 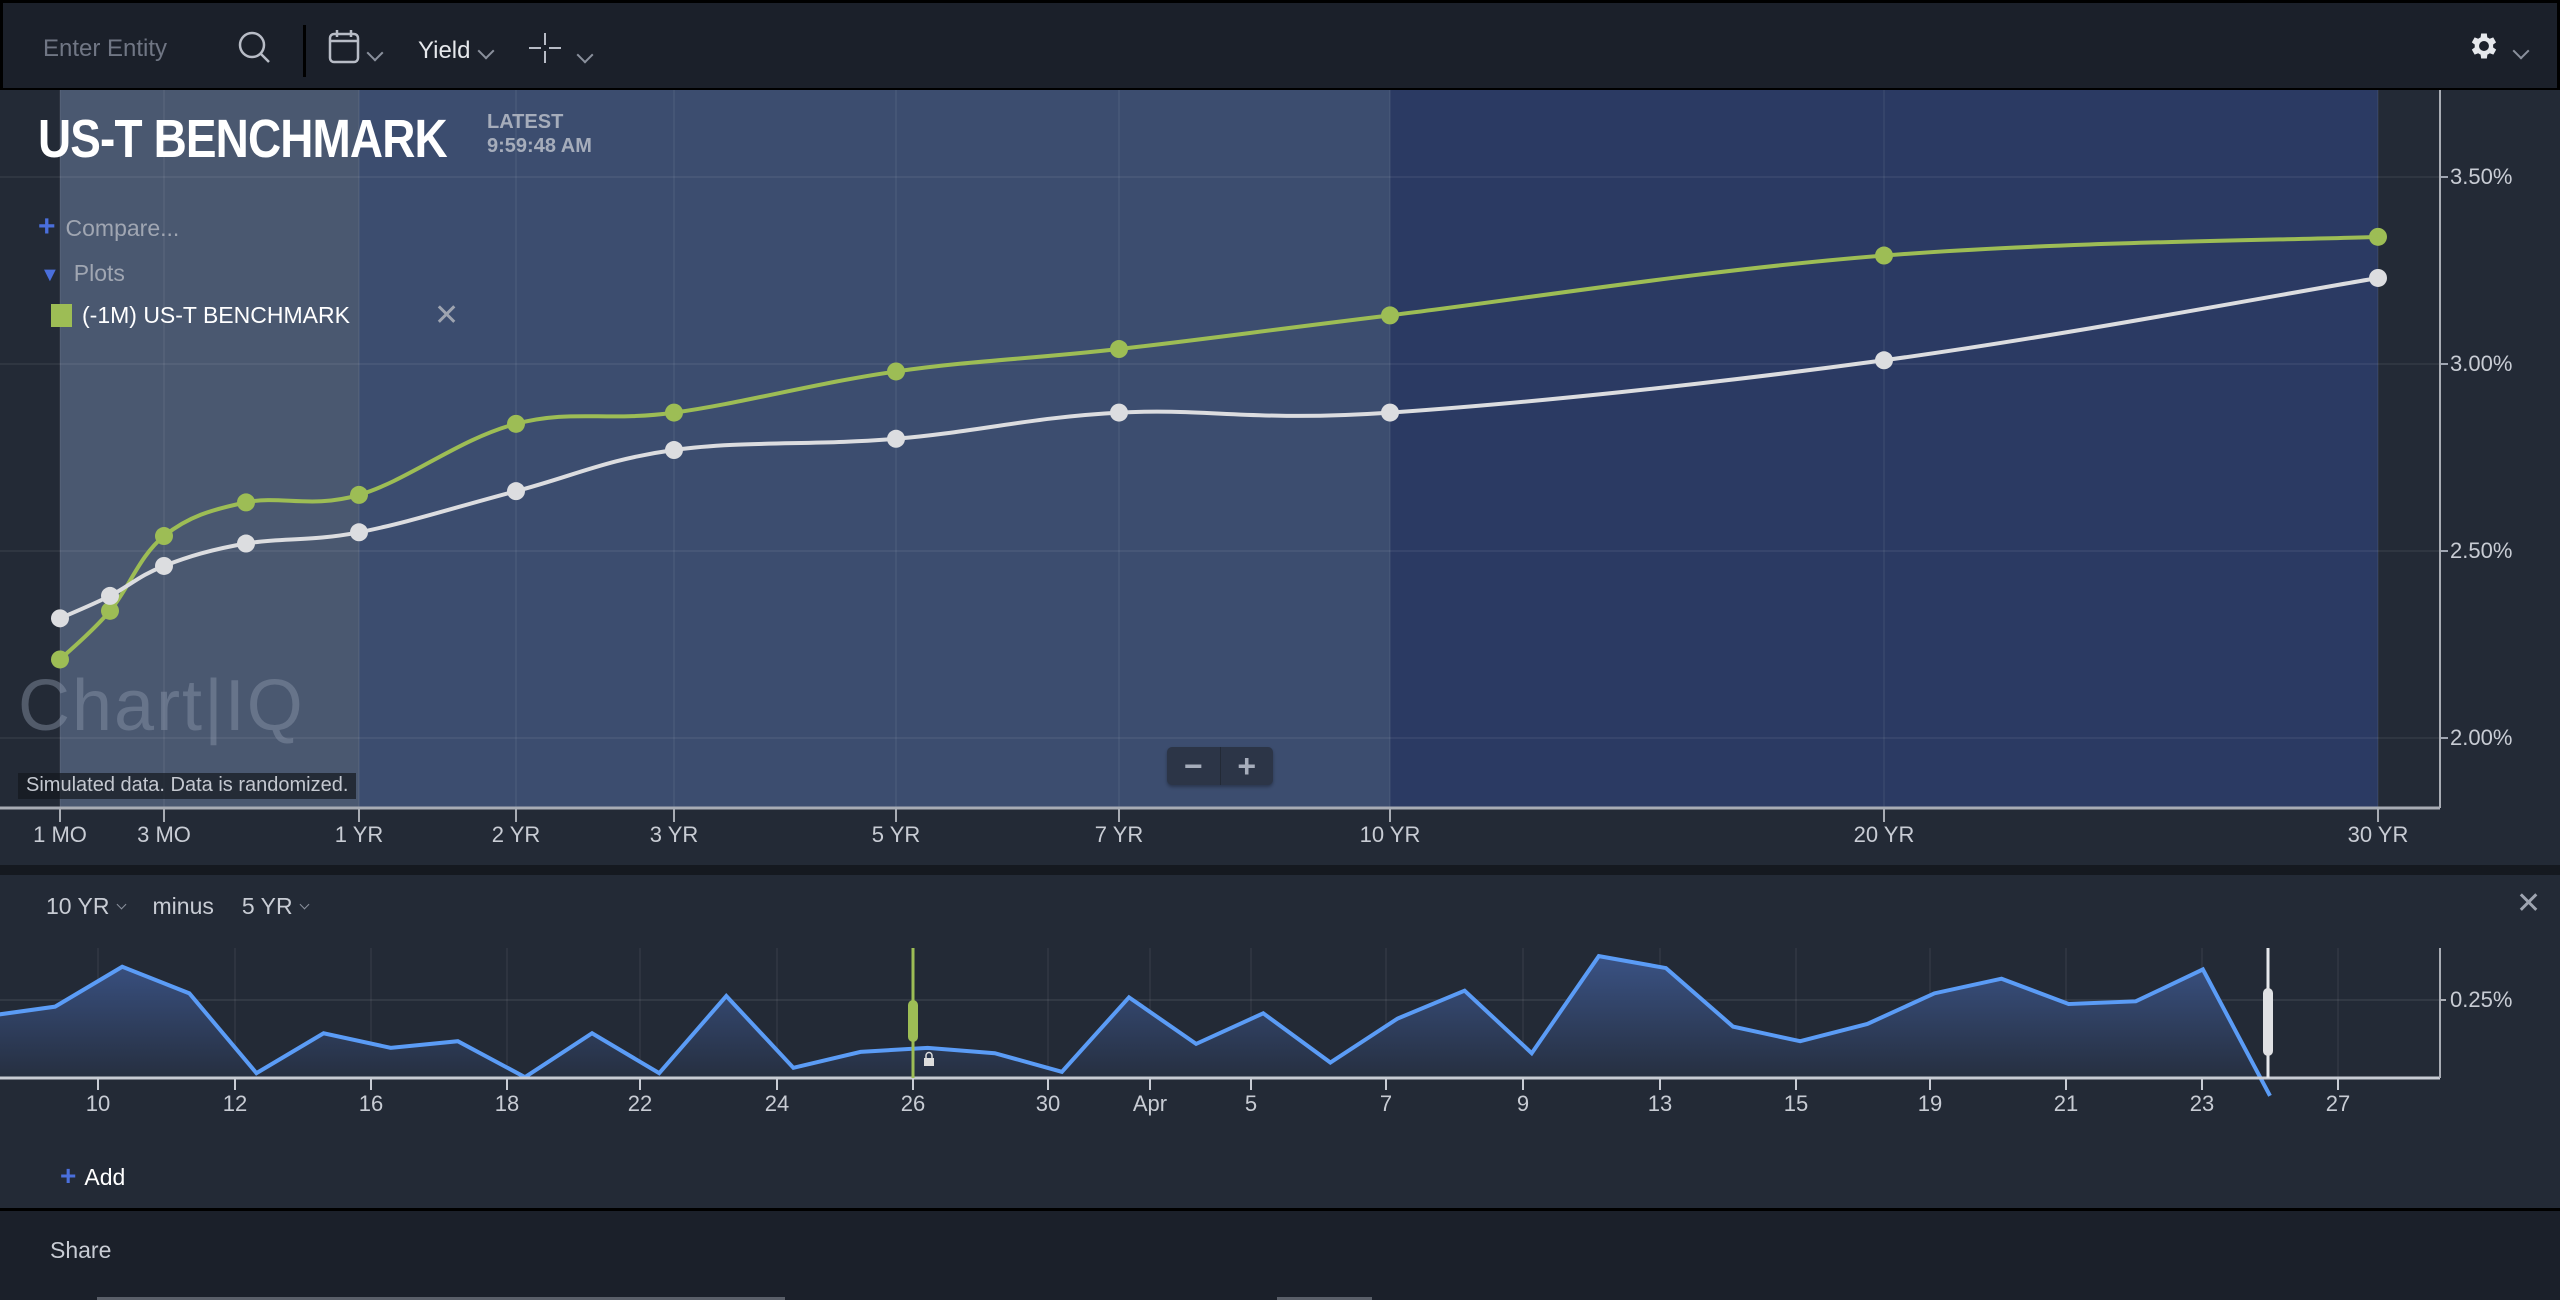 I want to click on x-tick-label: 3 YR, so click(x=674, y=834).